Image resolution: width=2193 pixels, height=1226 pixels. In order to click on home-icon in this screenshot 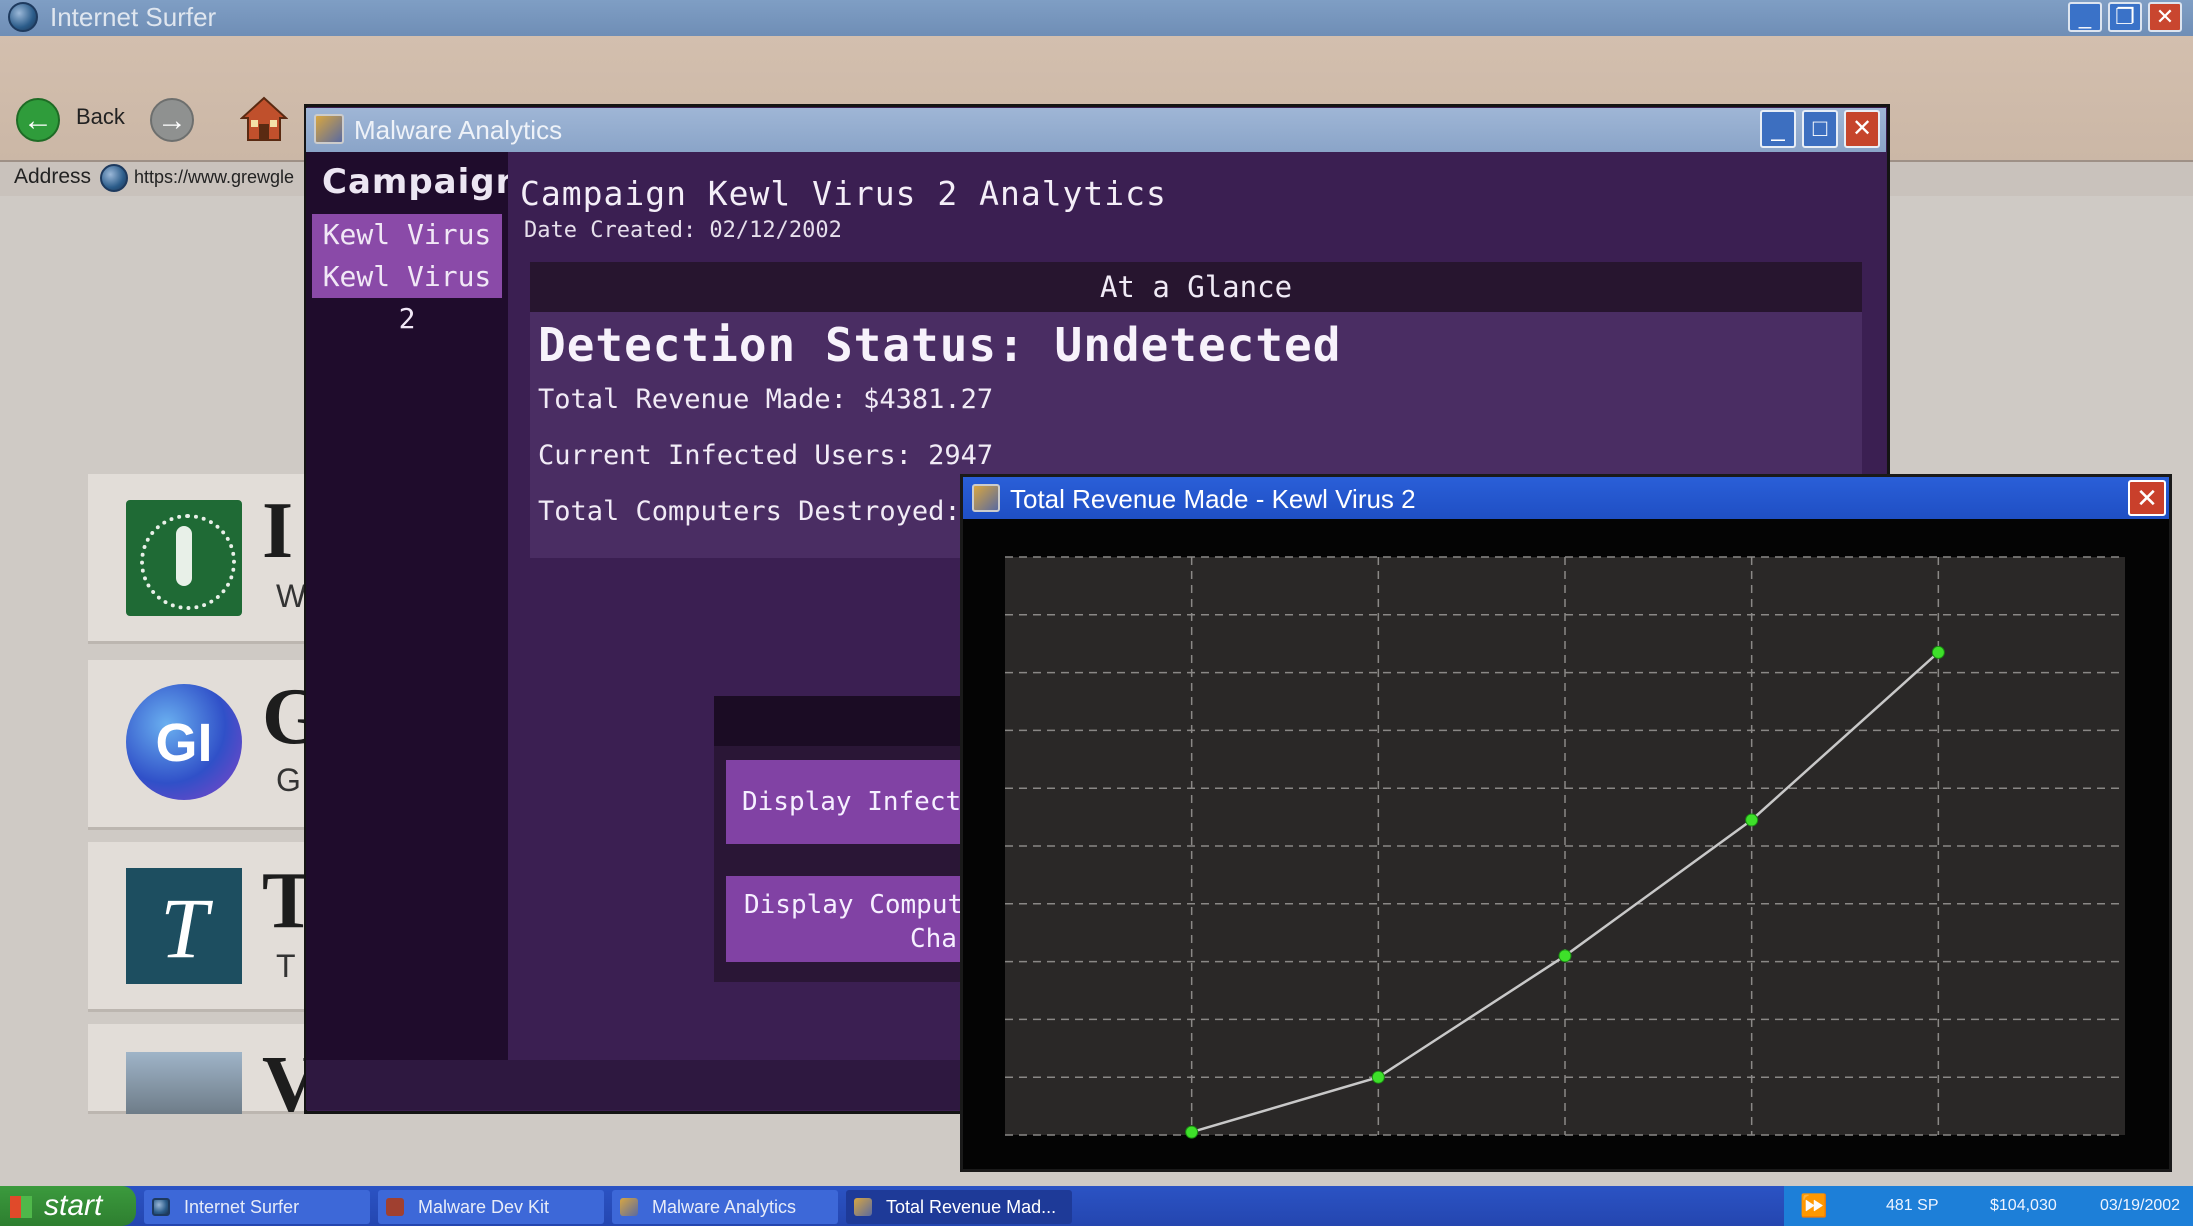, I will do `click(264, 119)`.